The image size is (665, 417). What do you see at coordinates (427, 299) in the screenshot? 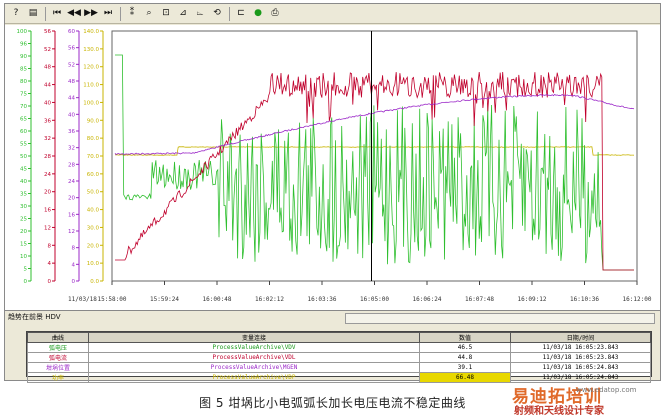
I see `x-tick-label: 16:06:24` at bounding box center [427, 299].